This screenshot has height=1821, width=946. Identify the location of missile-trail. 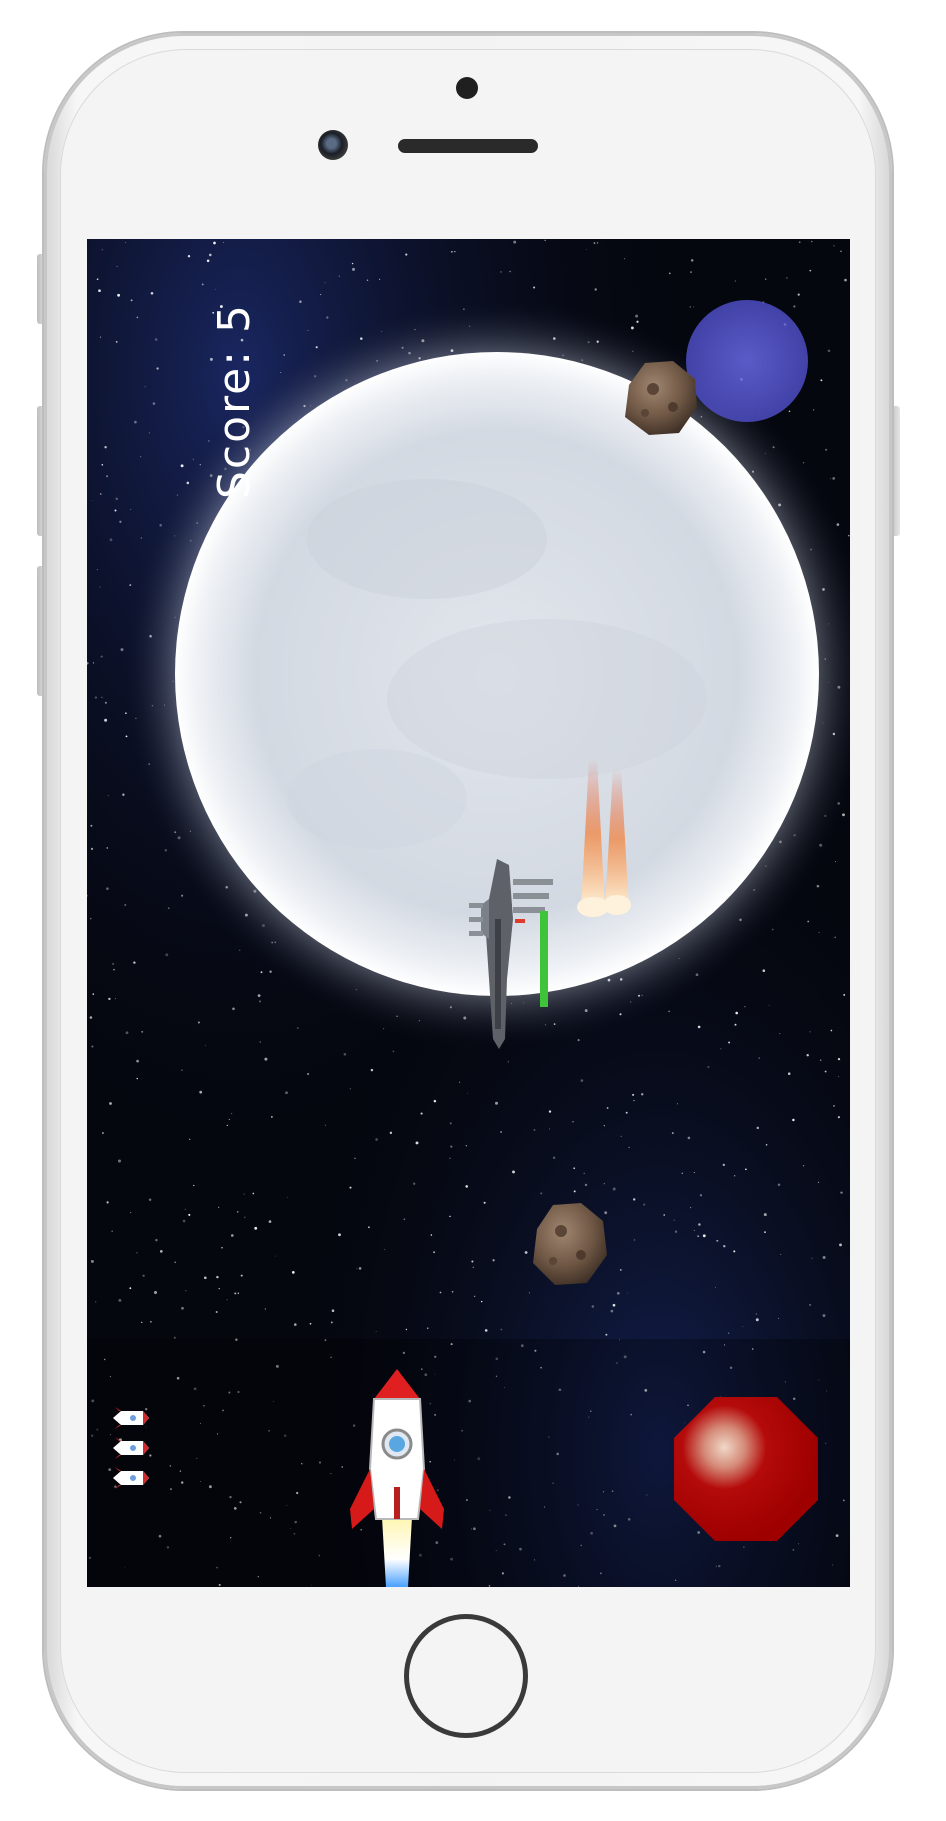
(604, 838).